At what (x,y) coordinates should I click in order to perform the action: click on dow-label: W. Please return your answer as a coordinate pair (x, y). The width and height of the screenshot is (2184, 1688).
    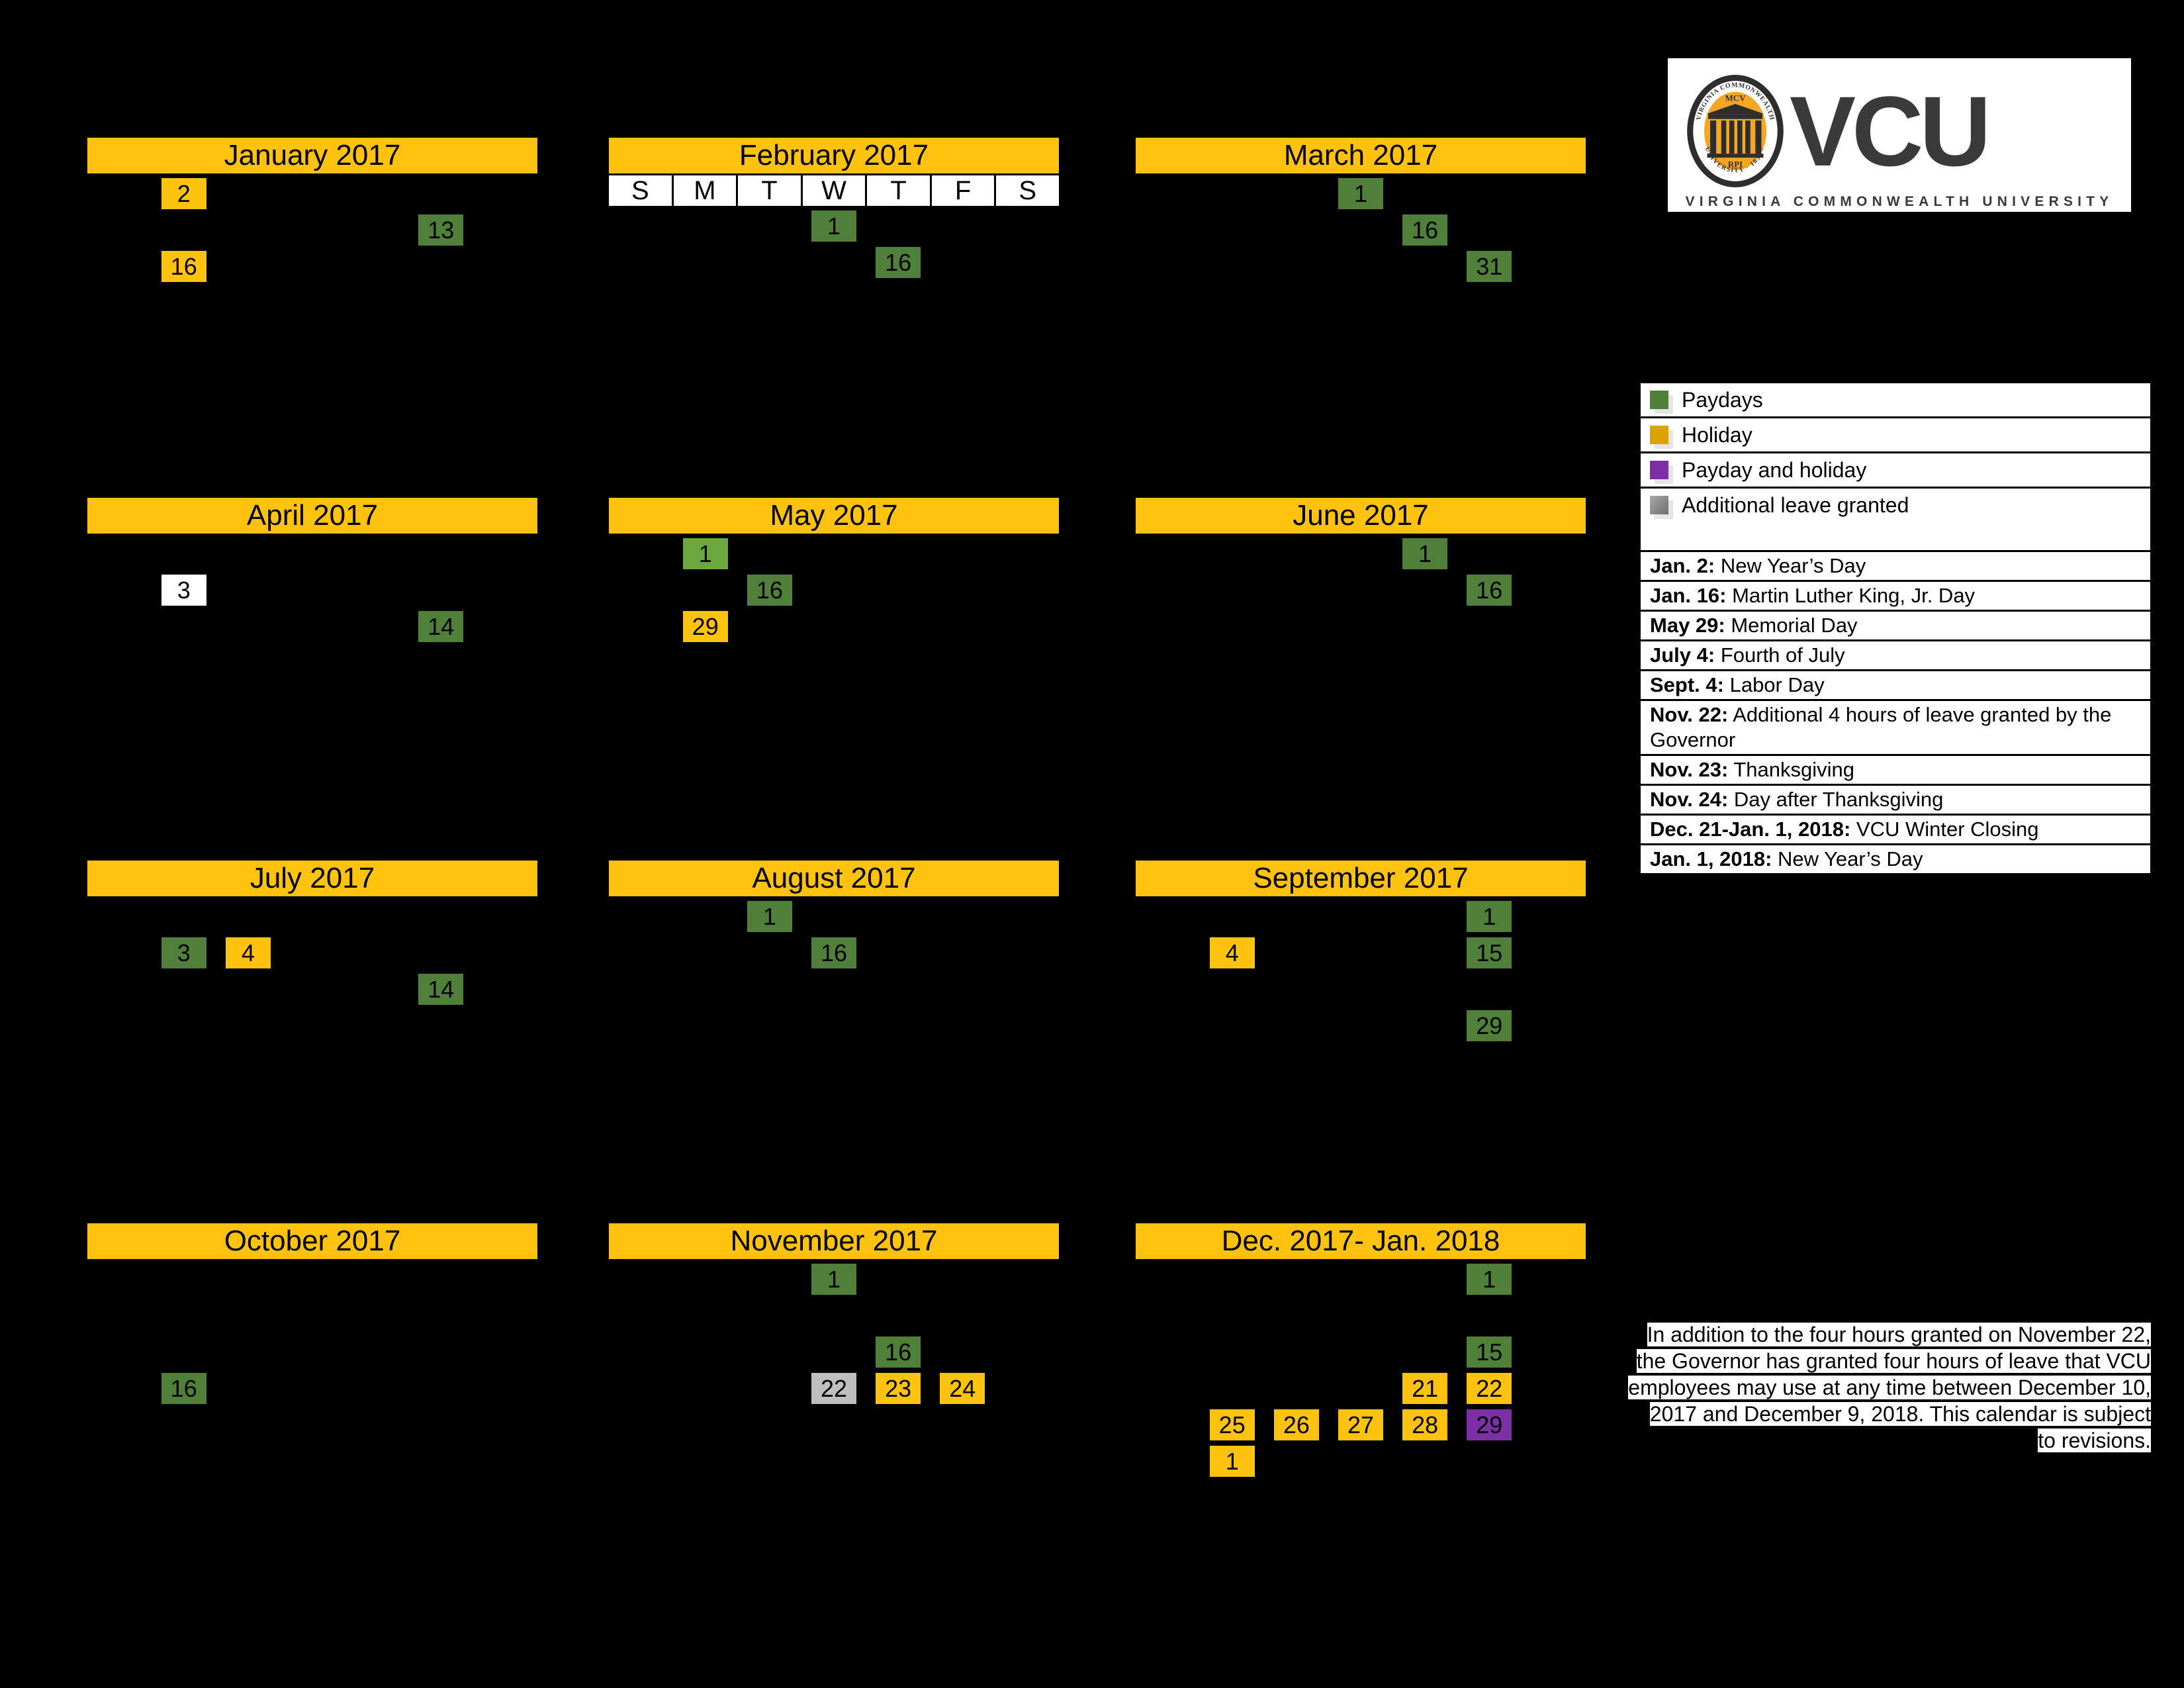
    Looking at the image, I should click on (834, 190).